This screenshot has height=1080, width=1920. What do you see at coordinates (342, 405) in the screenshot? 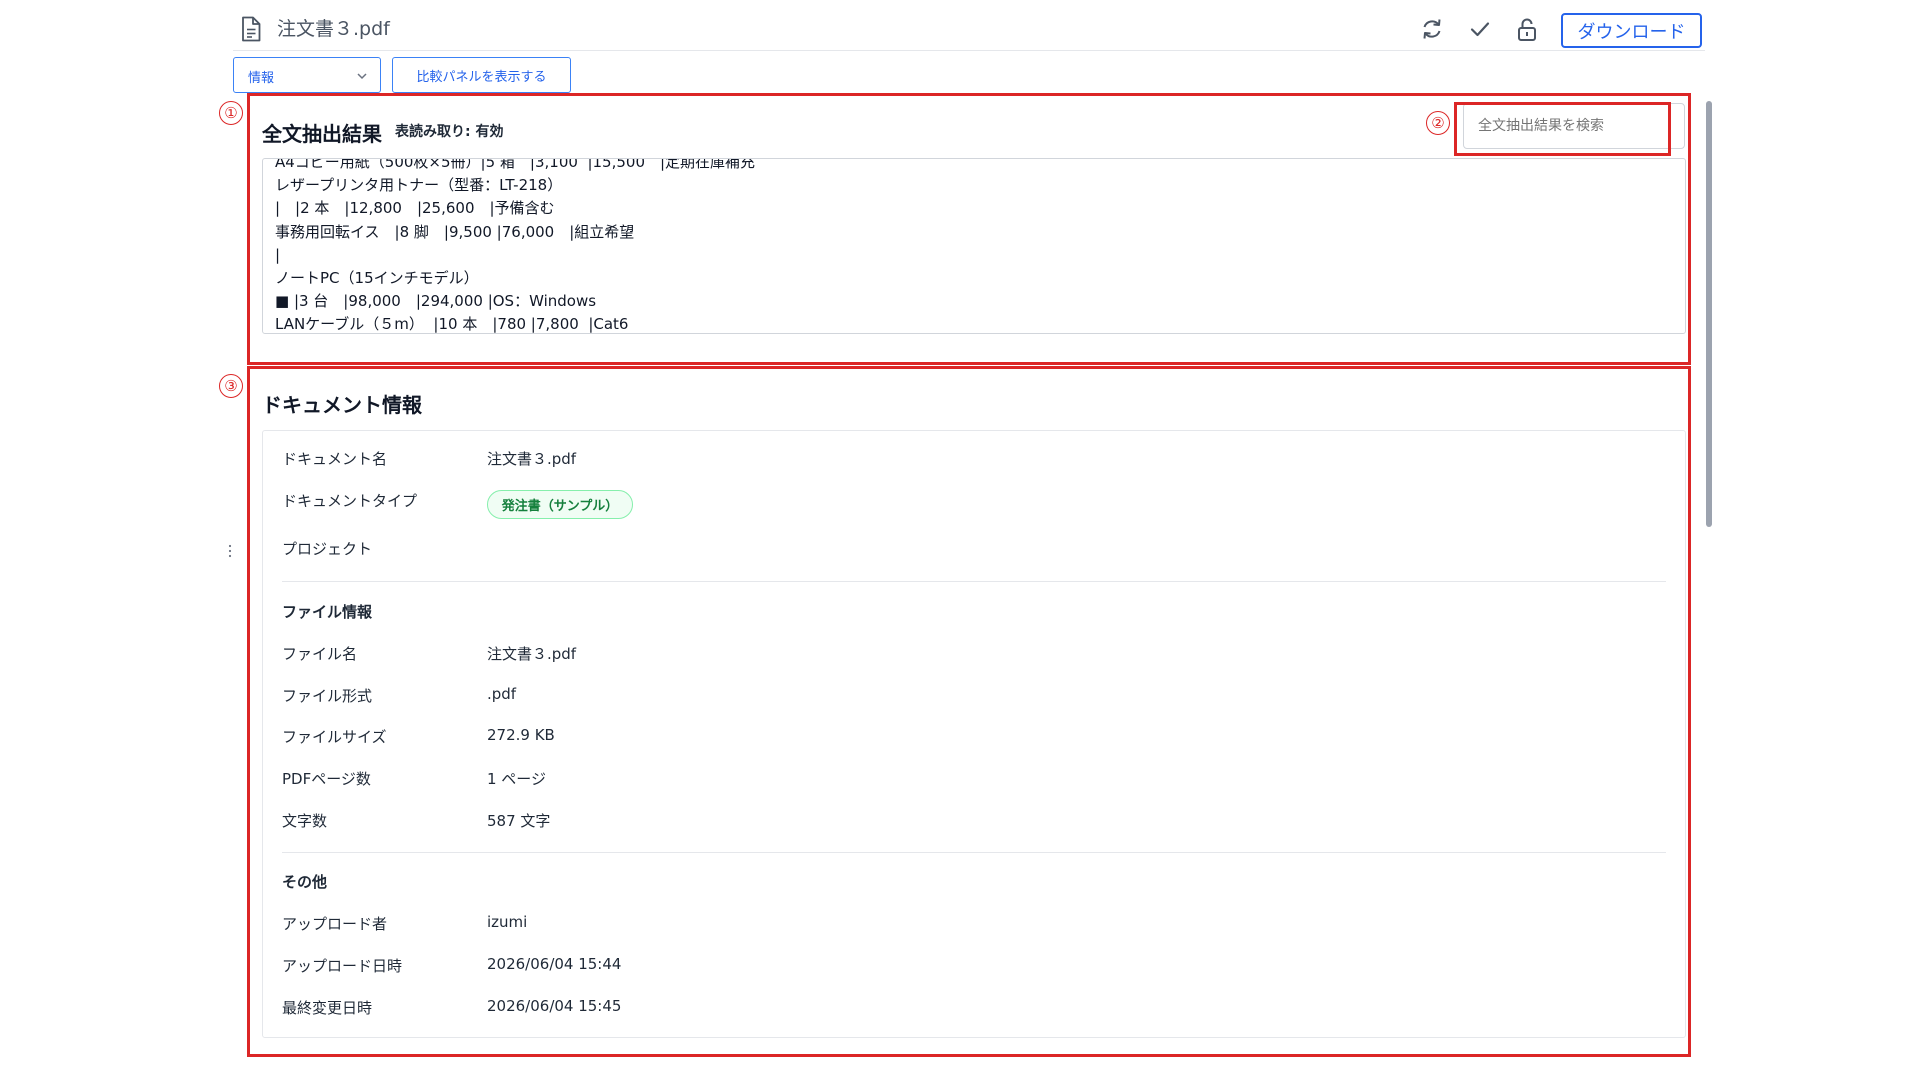
I see `document-info-title: ドキュメント情報` at bounding box center [342, 405].